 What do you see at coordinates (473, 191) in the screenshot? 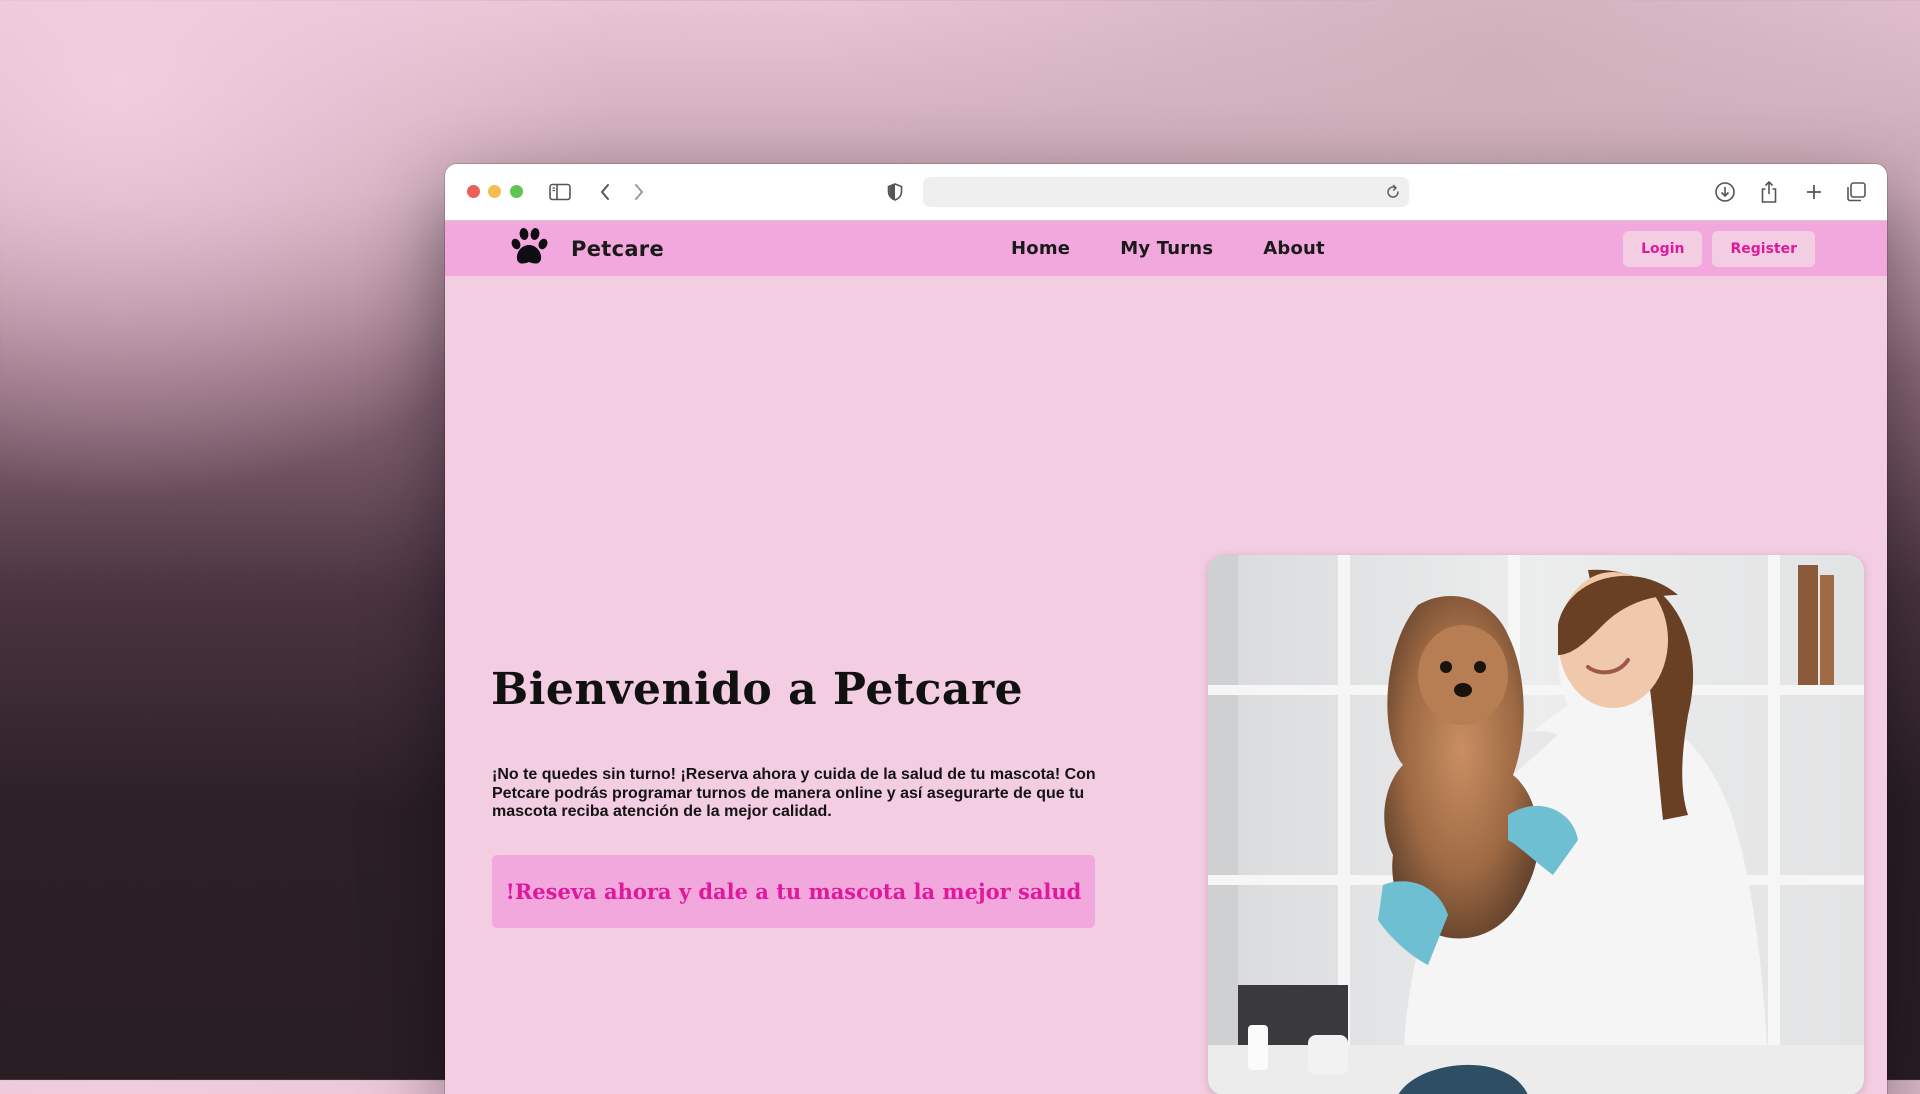
I see `close-window-button` at bounding box center [473, 191].